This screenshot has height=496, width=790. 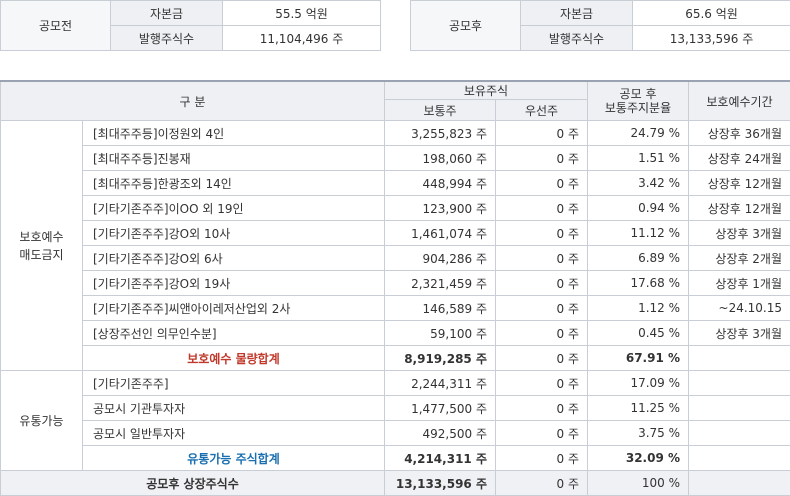 I want to click on table-row: 유통가능 [기타기존주주] 2,244,311 주 0 주 17.09 %, so click(x=395, y=383).